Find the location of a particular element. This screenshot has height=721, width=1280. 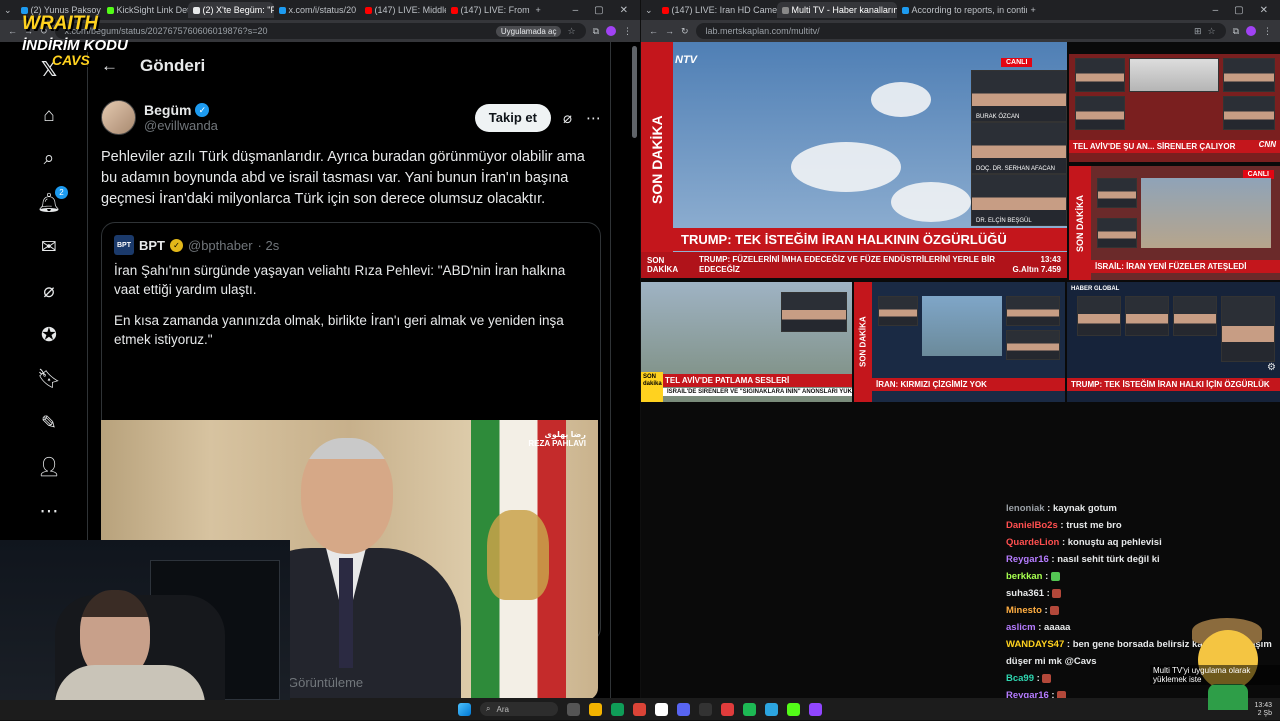

chat-username: DanielBo2s is located at coordinates (1032, 525).